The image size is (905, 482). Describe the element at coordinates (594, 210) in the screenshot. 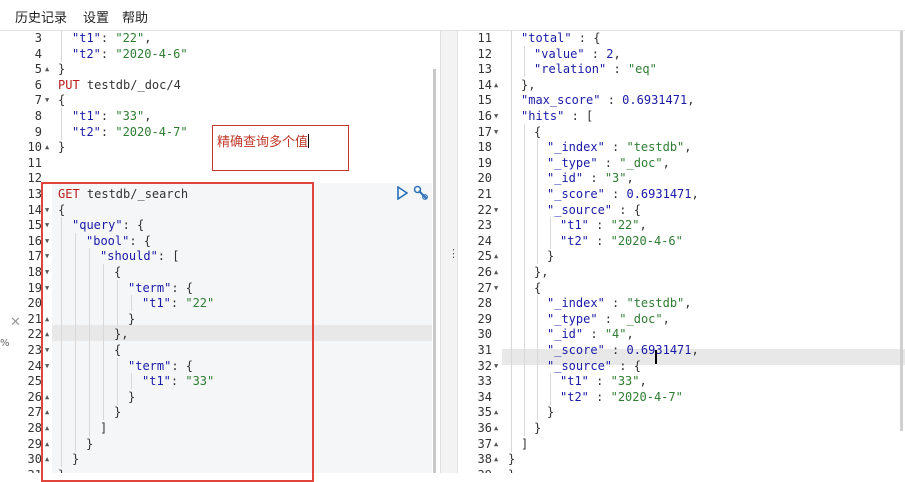

I see `code-text: "_source" : {` at that location.